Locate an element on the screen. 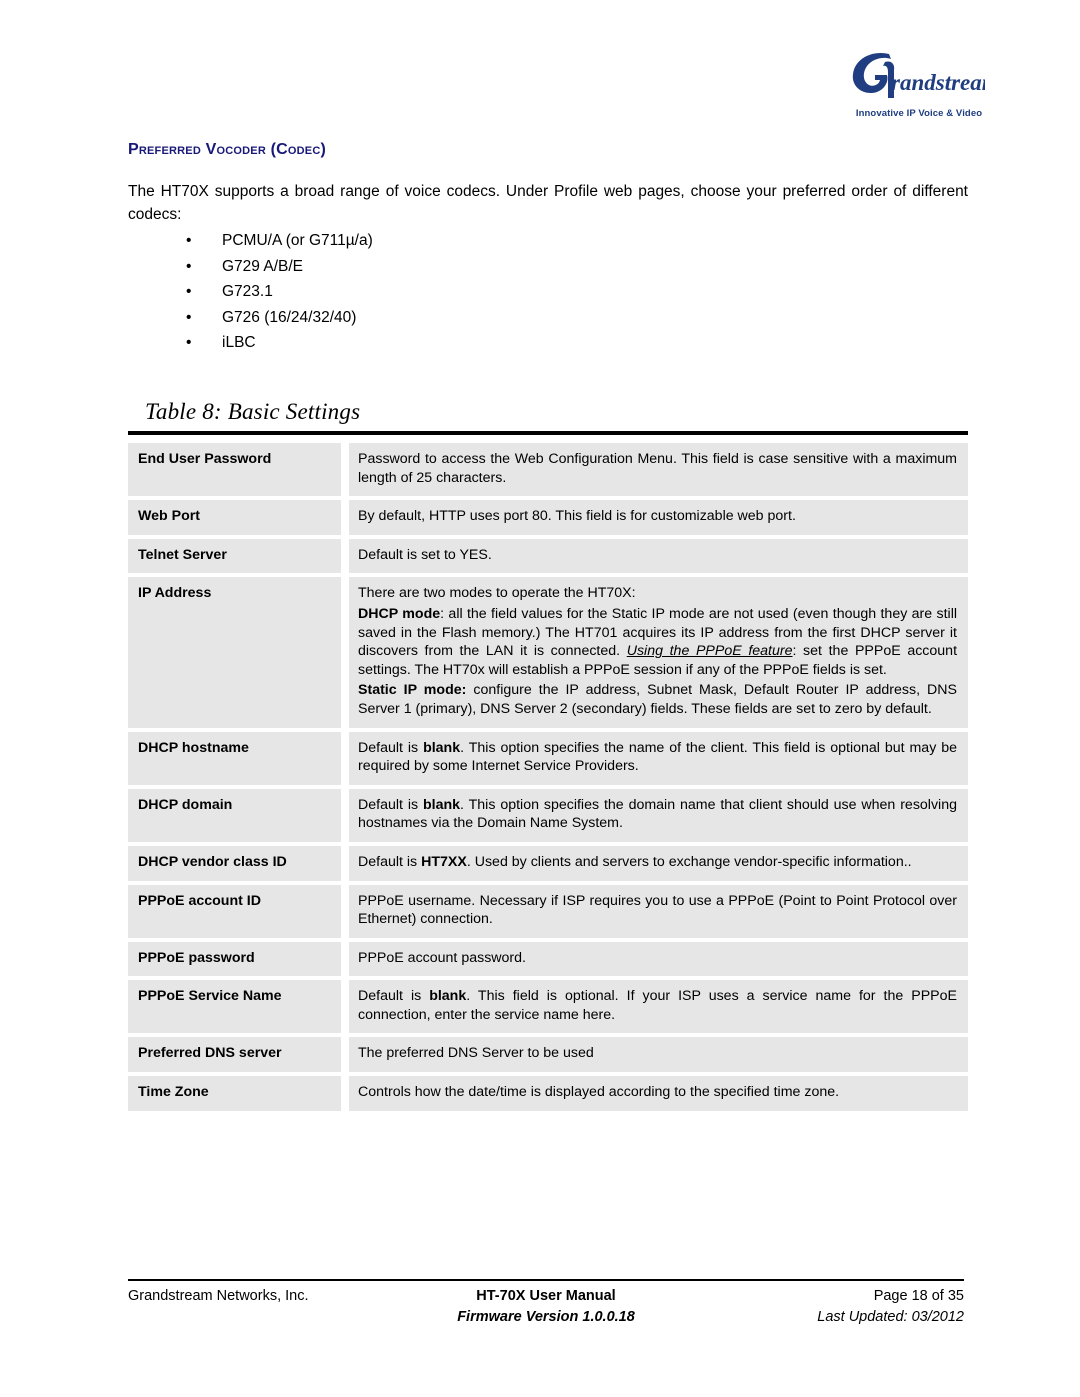 The width and height of the screenshot is (1080, 1397). row-key: DHCP domain is located at coordinates (234, 815).